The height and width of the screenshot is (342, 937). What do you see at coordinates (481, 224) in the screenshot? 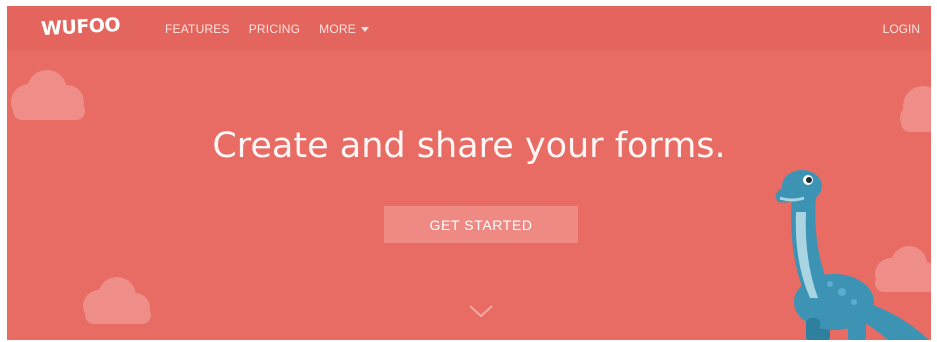
I see `get-started-button: GET STARTED` at bounding box center [481, 224].